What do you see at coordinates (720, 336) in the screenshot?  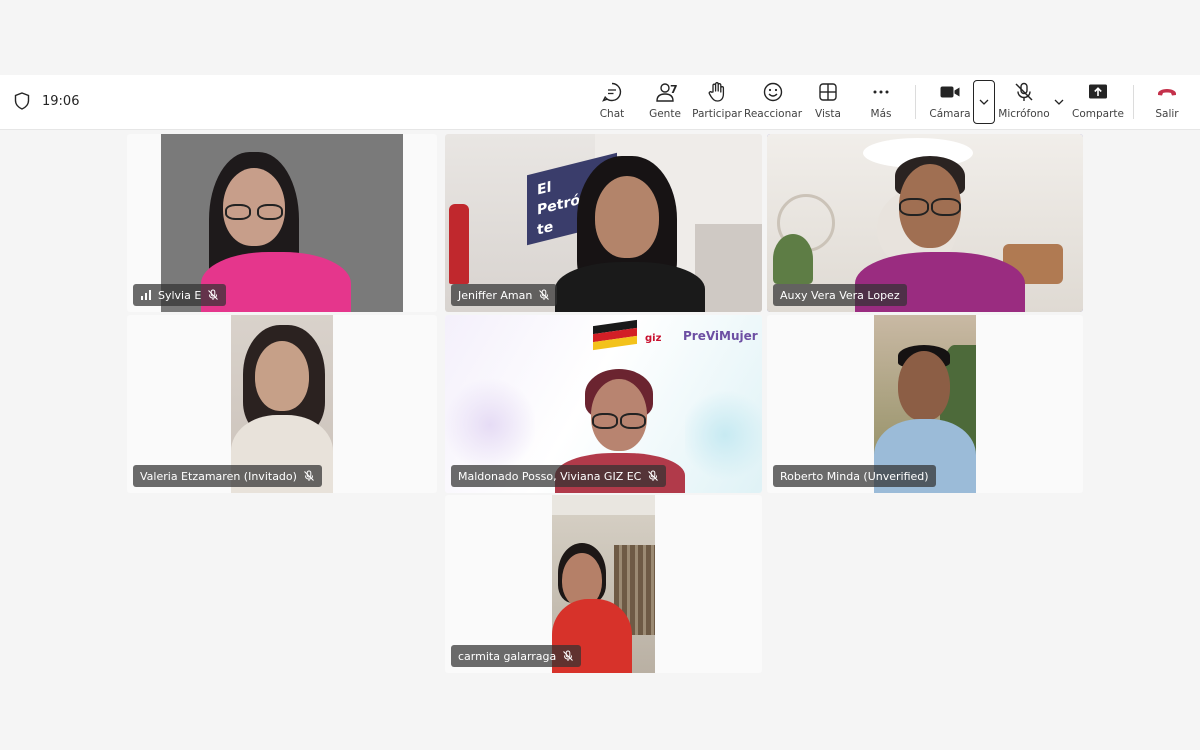 I see `previmujer-logo: PreViMujer` at bounding box center [720, 336].